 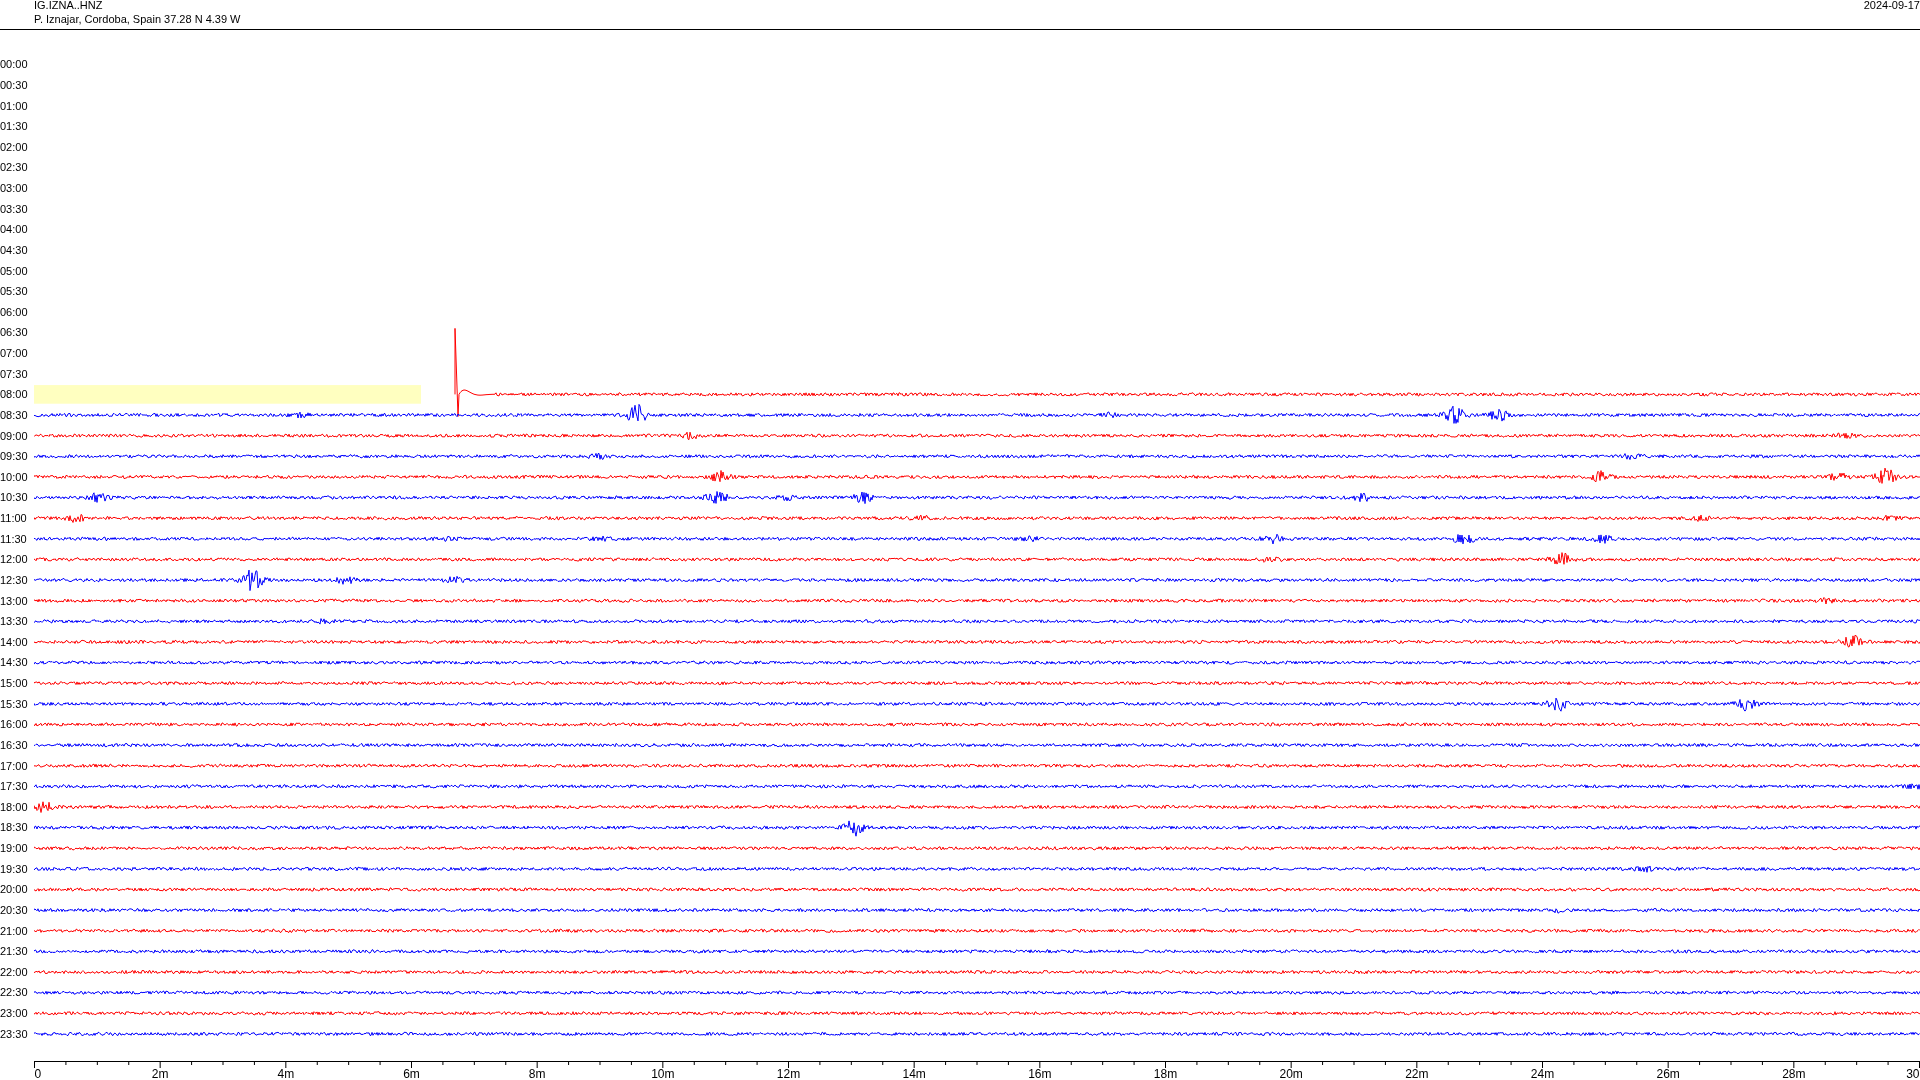 What do you see at coordinates (14, 126) in the screenshot?
I see `time-label: 01:30` at bounding box center [14, 126].